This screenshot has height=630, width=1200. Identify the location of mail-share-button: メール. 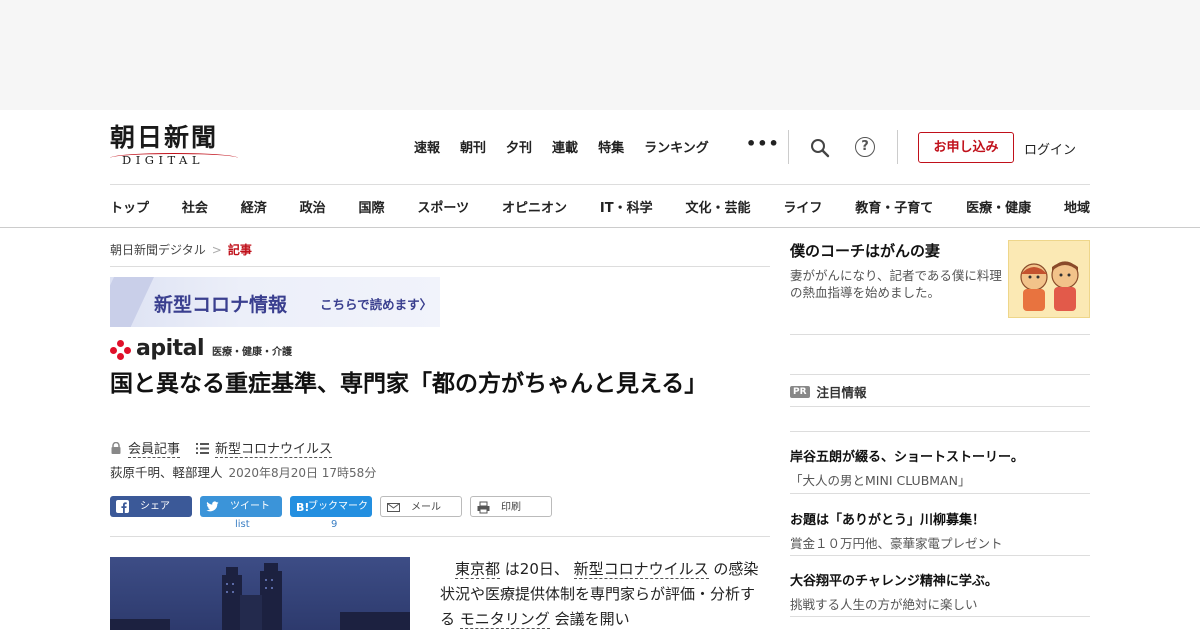
(421, 506).